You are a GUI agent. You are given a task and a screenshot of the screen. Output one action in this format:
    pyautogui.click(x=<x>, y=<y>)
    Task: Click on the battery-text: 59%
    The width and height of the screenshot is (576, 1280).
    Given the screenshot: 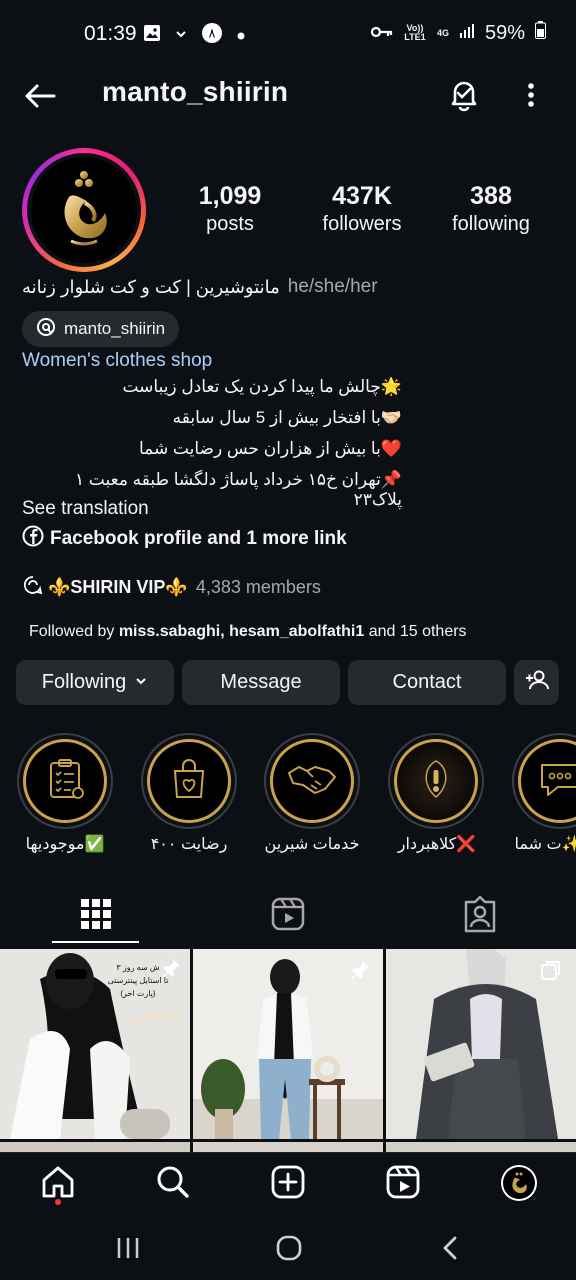 What is the action you would take?
    pyautogui.click(x=504, y=32)
    